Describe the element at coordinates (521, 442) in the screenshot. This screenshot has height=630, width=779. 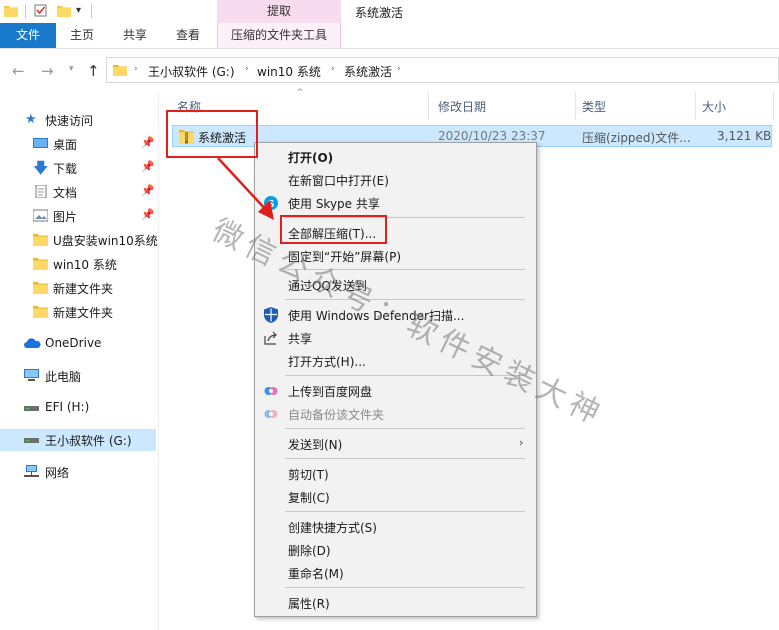
I see `submenu-arrow-icon: ›` at that location.